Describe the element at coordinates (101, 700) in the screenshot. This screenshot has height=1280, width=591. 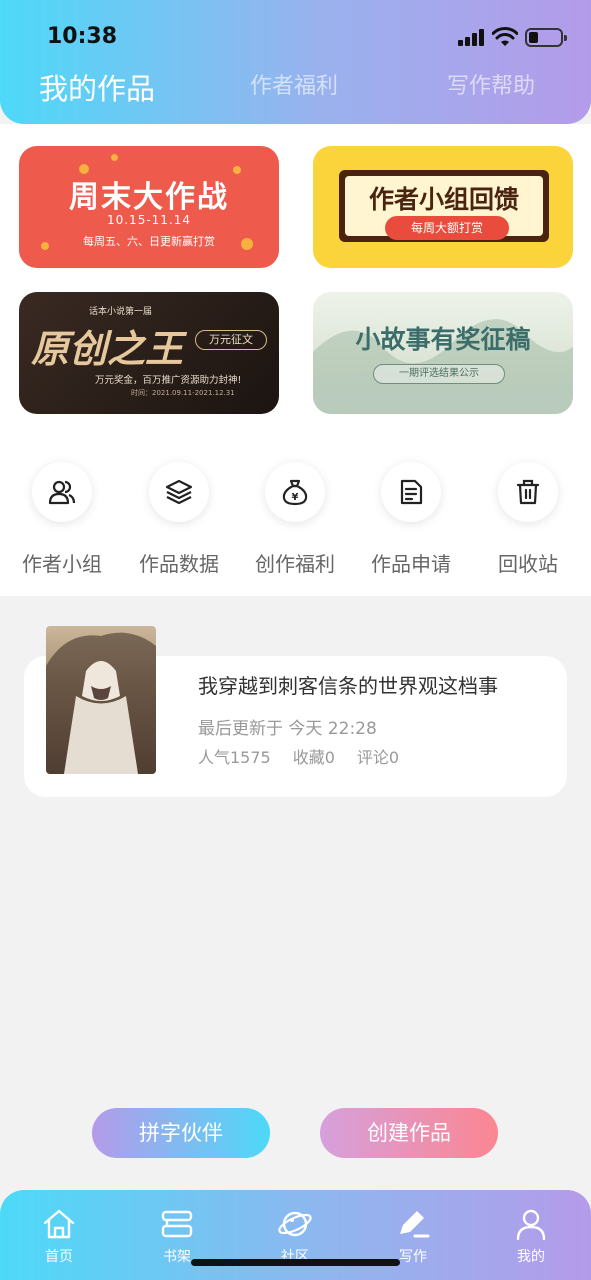
I see `work-cover-image` at that location.